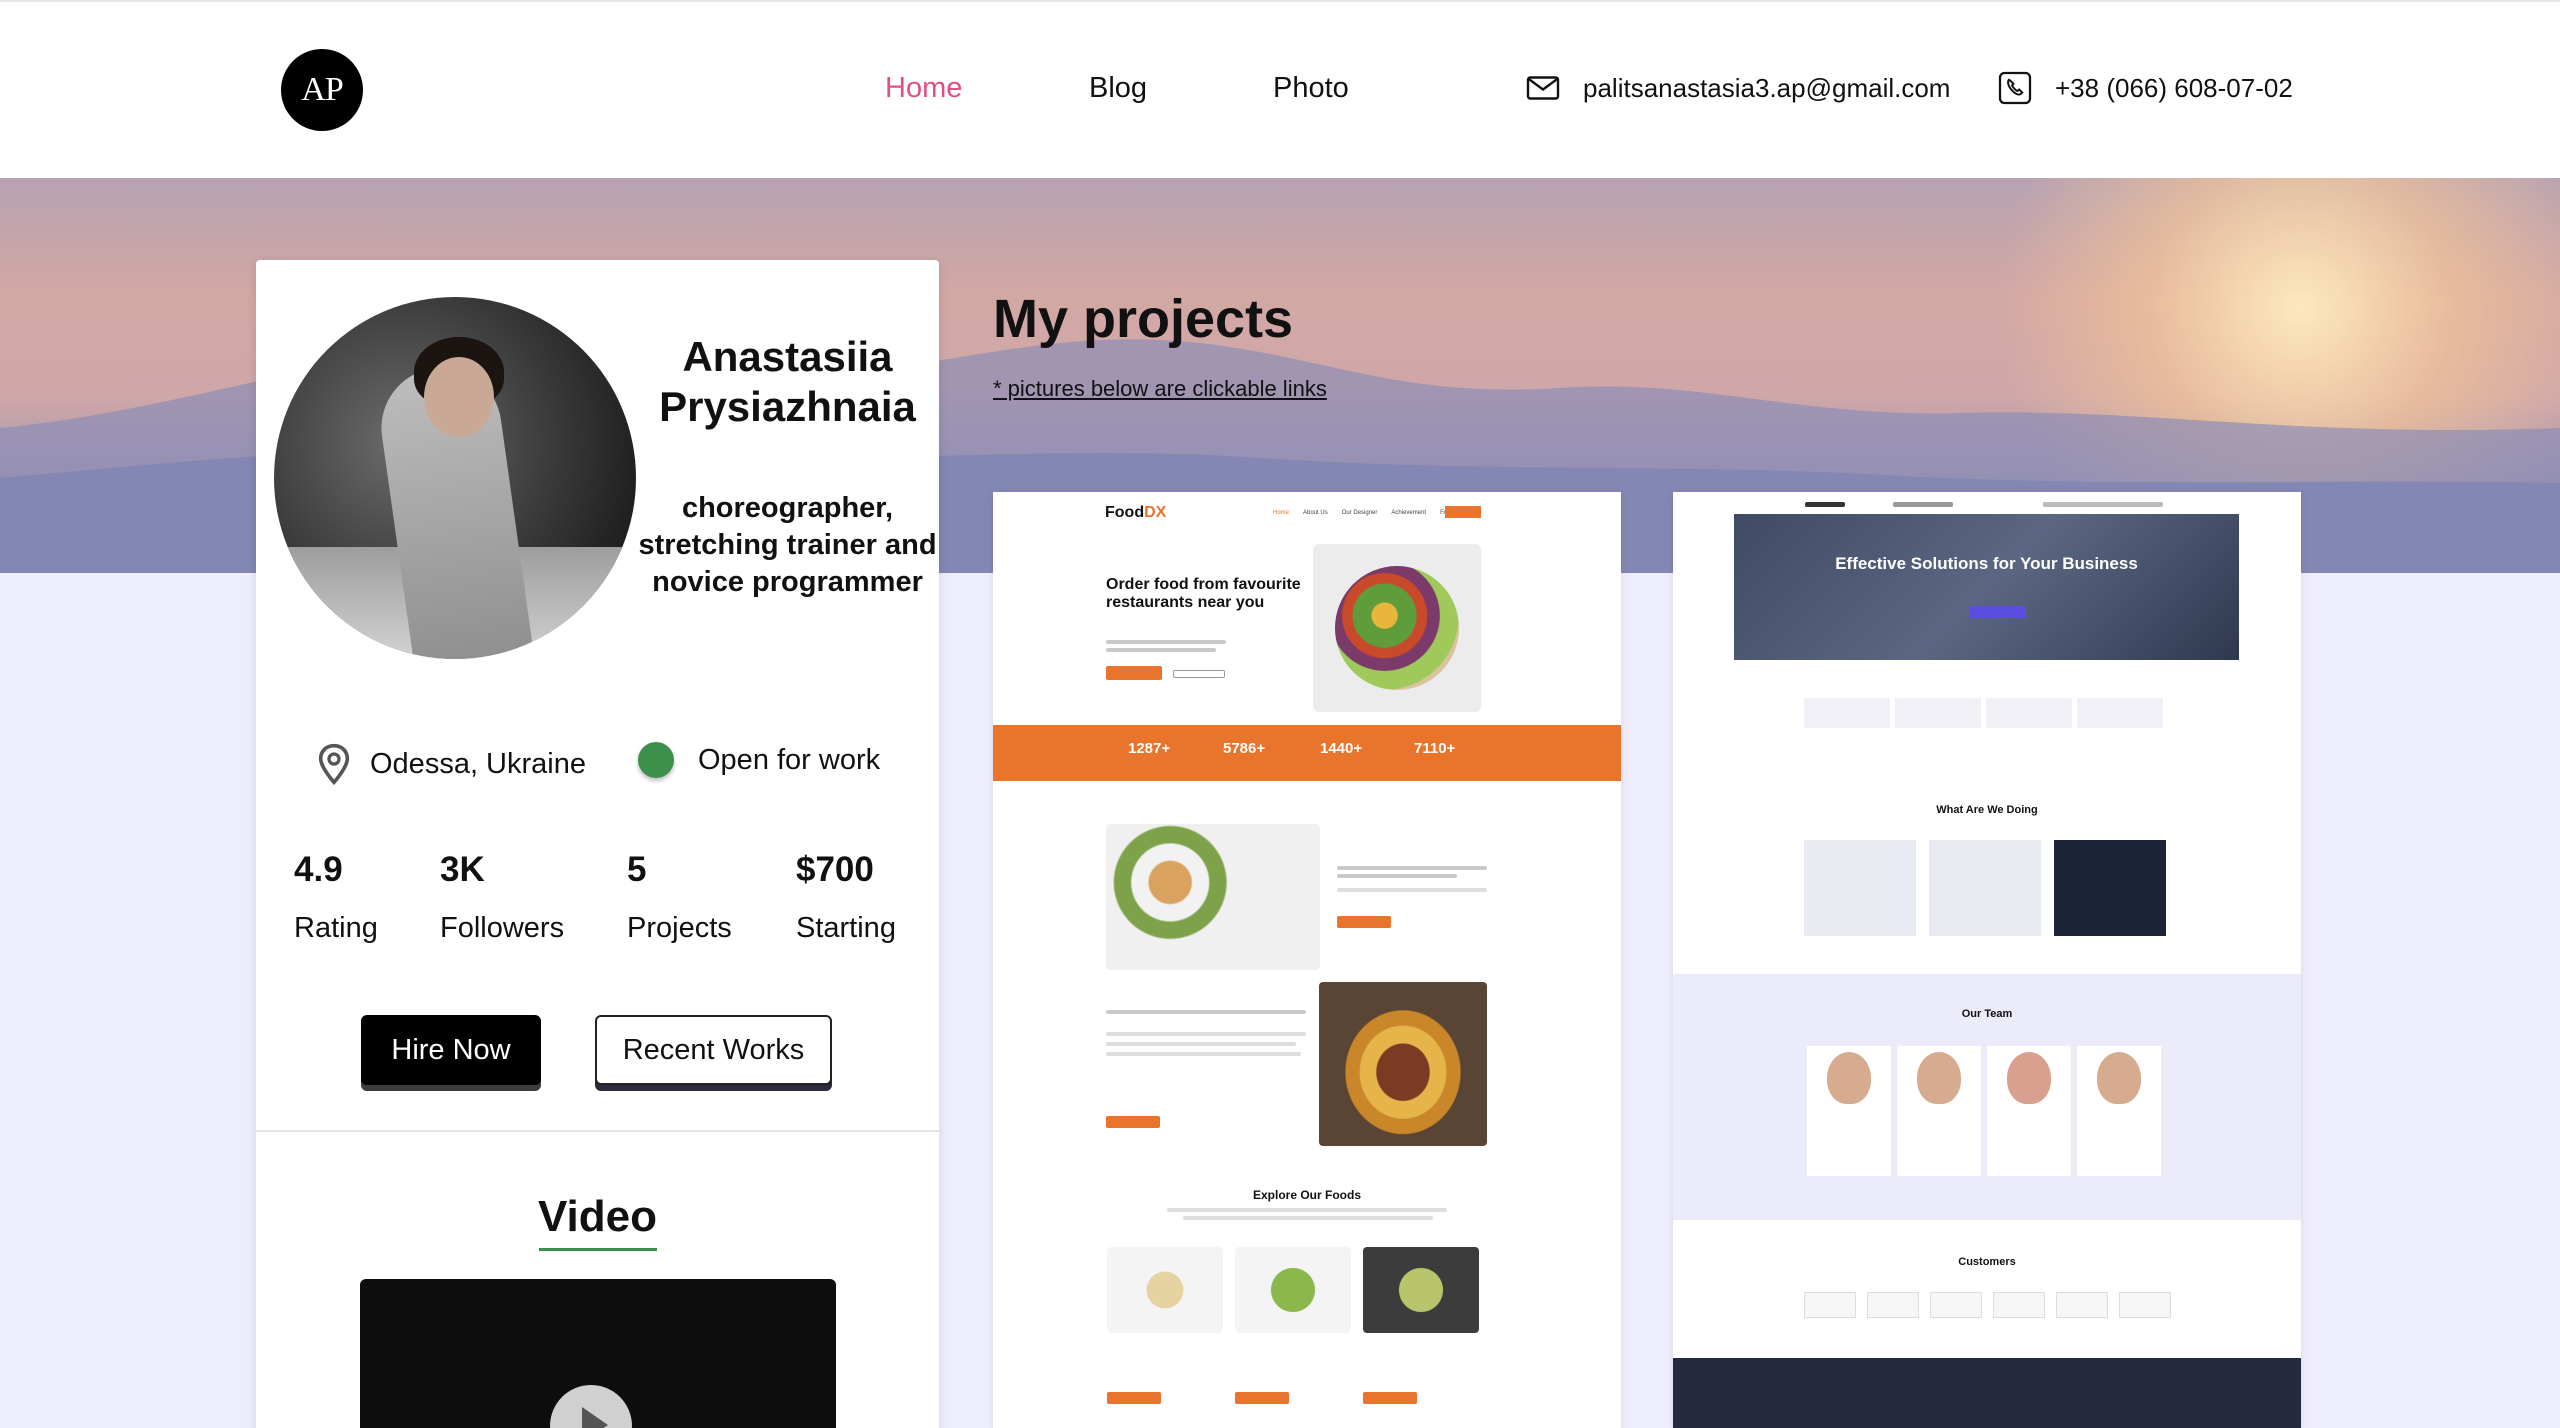 The height and width of the screenshot is (1428, 2560). I want to click on email-text: palitsanastasia3.ap@gmail.com, so click(1766, 88).